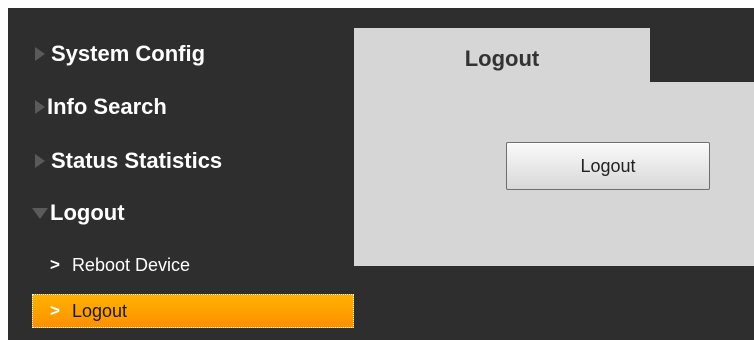 The height and width of the screenshot is (340, 754). I want to click on tab-logout: Logout, so click(502, 55).